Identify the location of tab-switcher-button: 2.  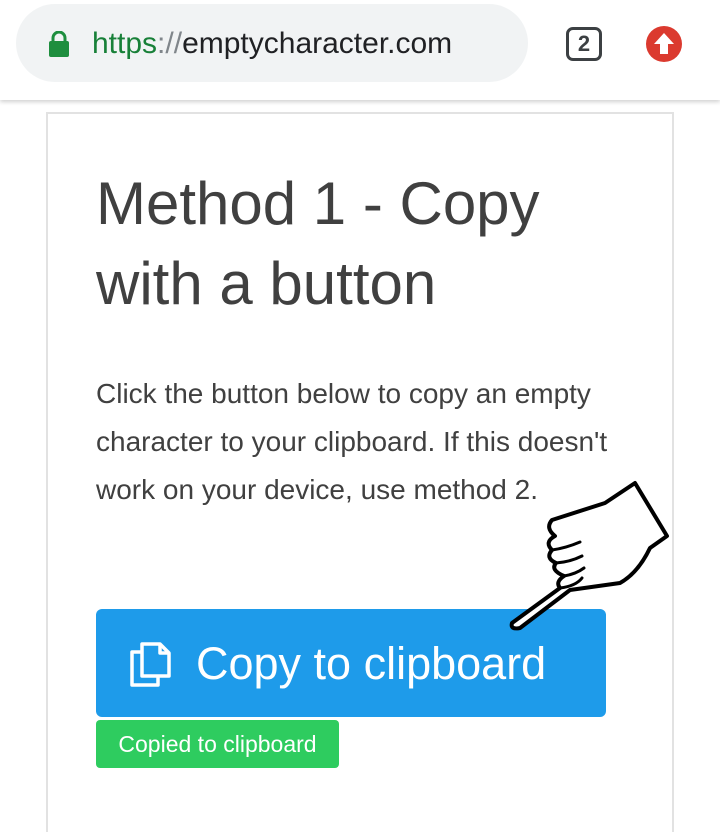
(584, 44).